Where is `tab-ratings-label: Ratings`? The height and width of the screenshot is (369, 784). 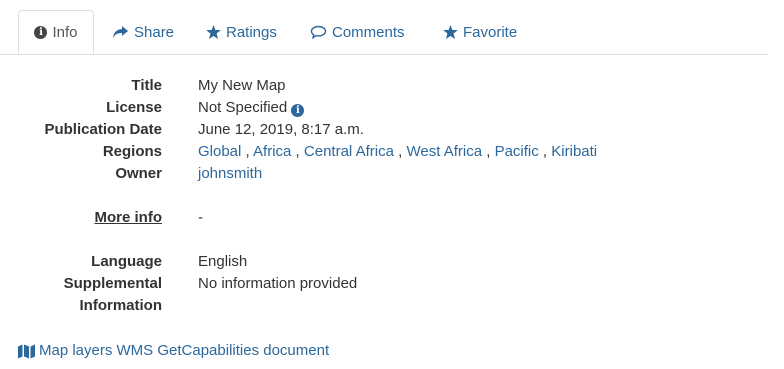 tab-ratings-label: Ratings is located at coordinates (251, 32).